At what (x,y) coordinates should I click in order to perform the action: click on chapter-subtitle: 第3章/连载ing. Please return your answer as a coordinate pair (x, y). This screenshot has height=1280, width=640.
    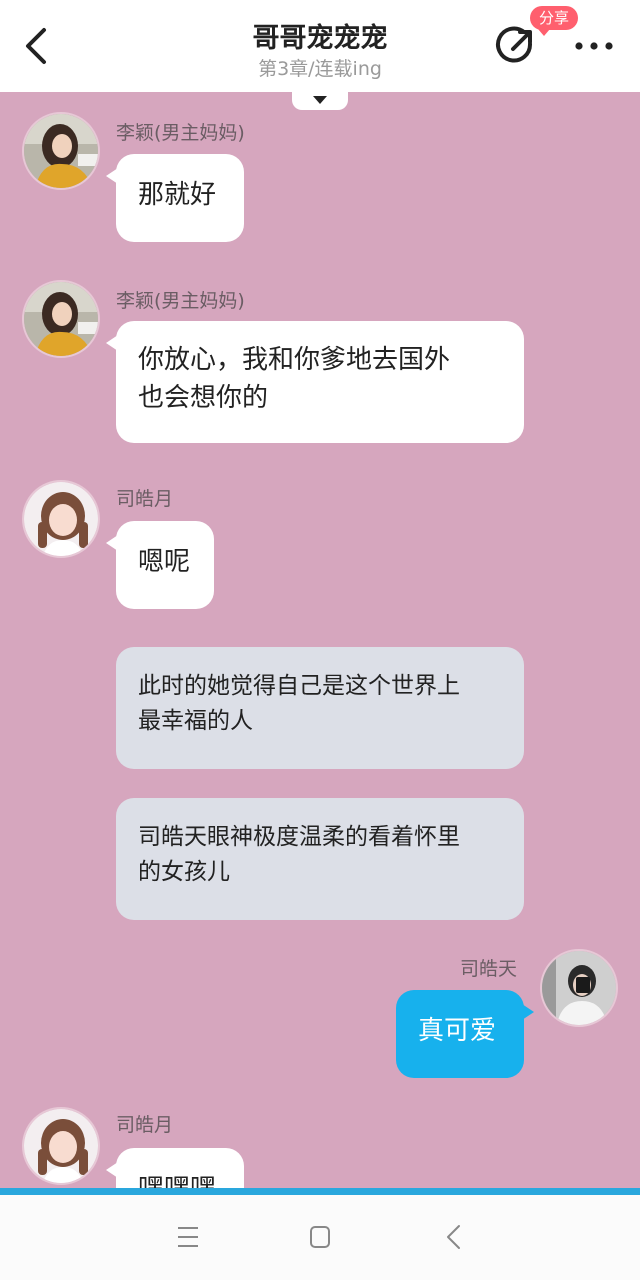
    Looking at the image, I should click on (320, 69).